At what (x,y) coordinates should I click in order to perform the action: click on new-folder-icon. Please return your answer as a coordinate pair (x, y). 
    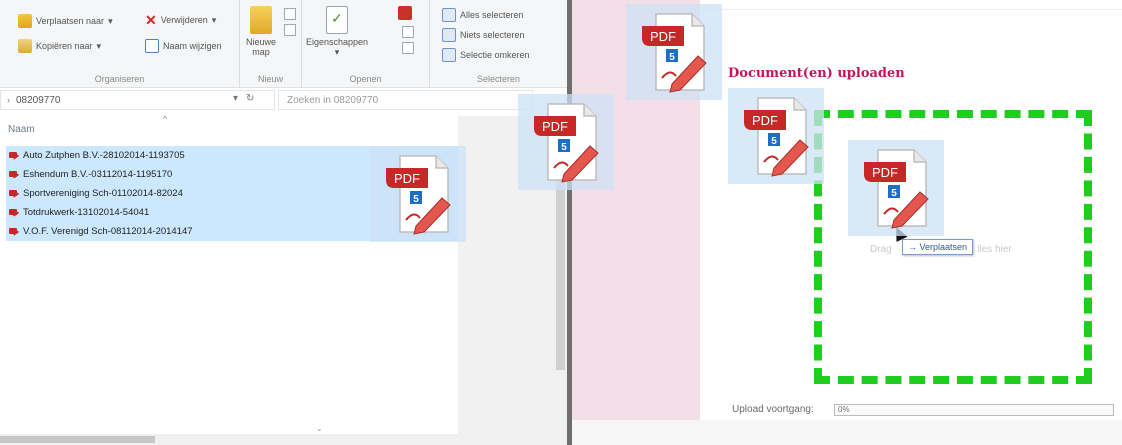
    Looking at the image, I should click on (261, 20).